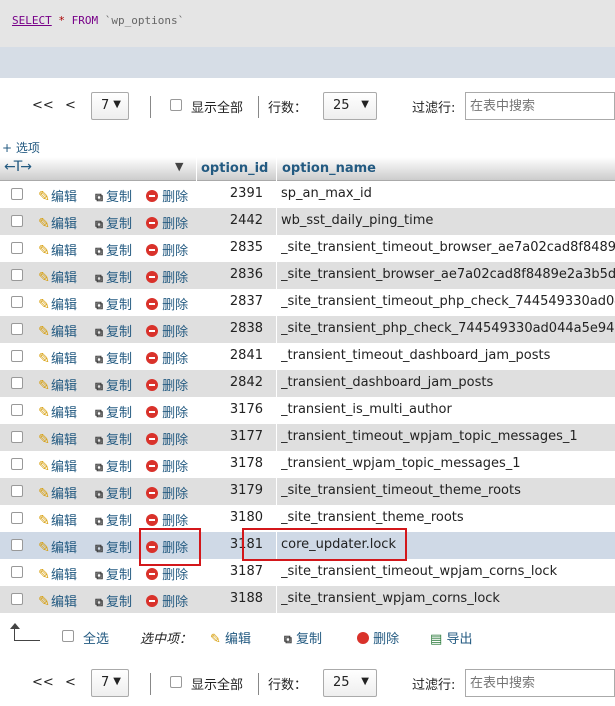 The height and width of the screenshot is (706, 615). I want to click on filter-input, so click(540, 683).